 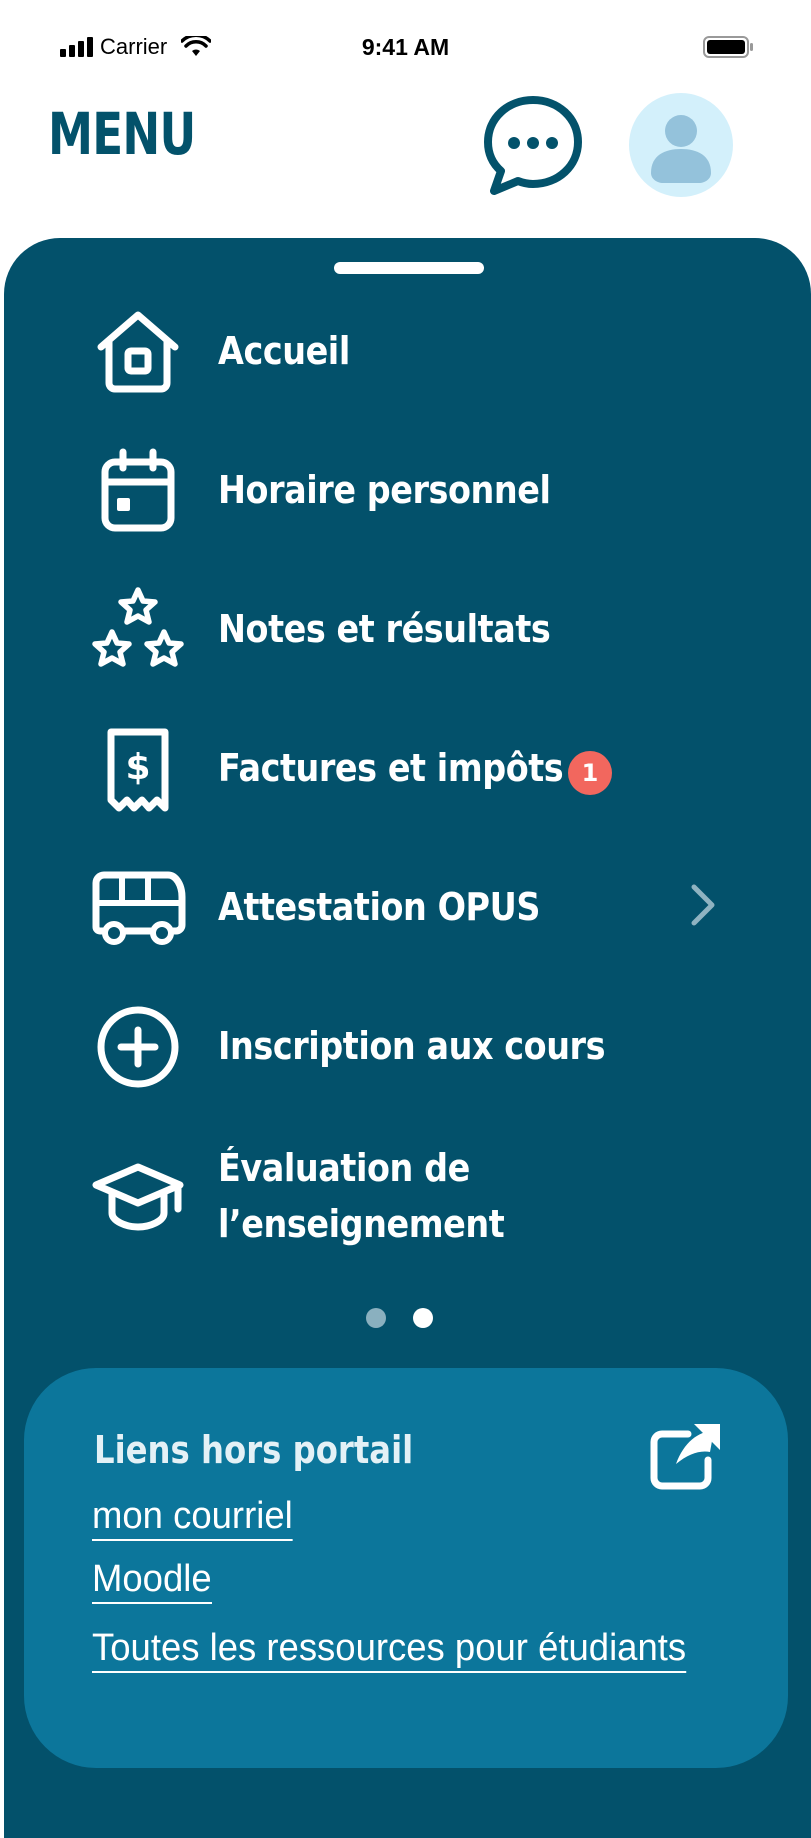 I want to click on link-mon-courriel: mon courriel, so click(x=192, y=1518).